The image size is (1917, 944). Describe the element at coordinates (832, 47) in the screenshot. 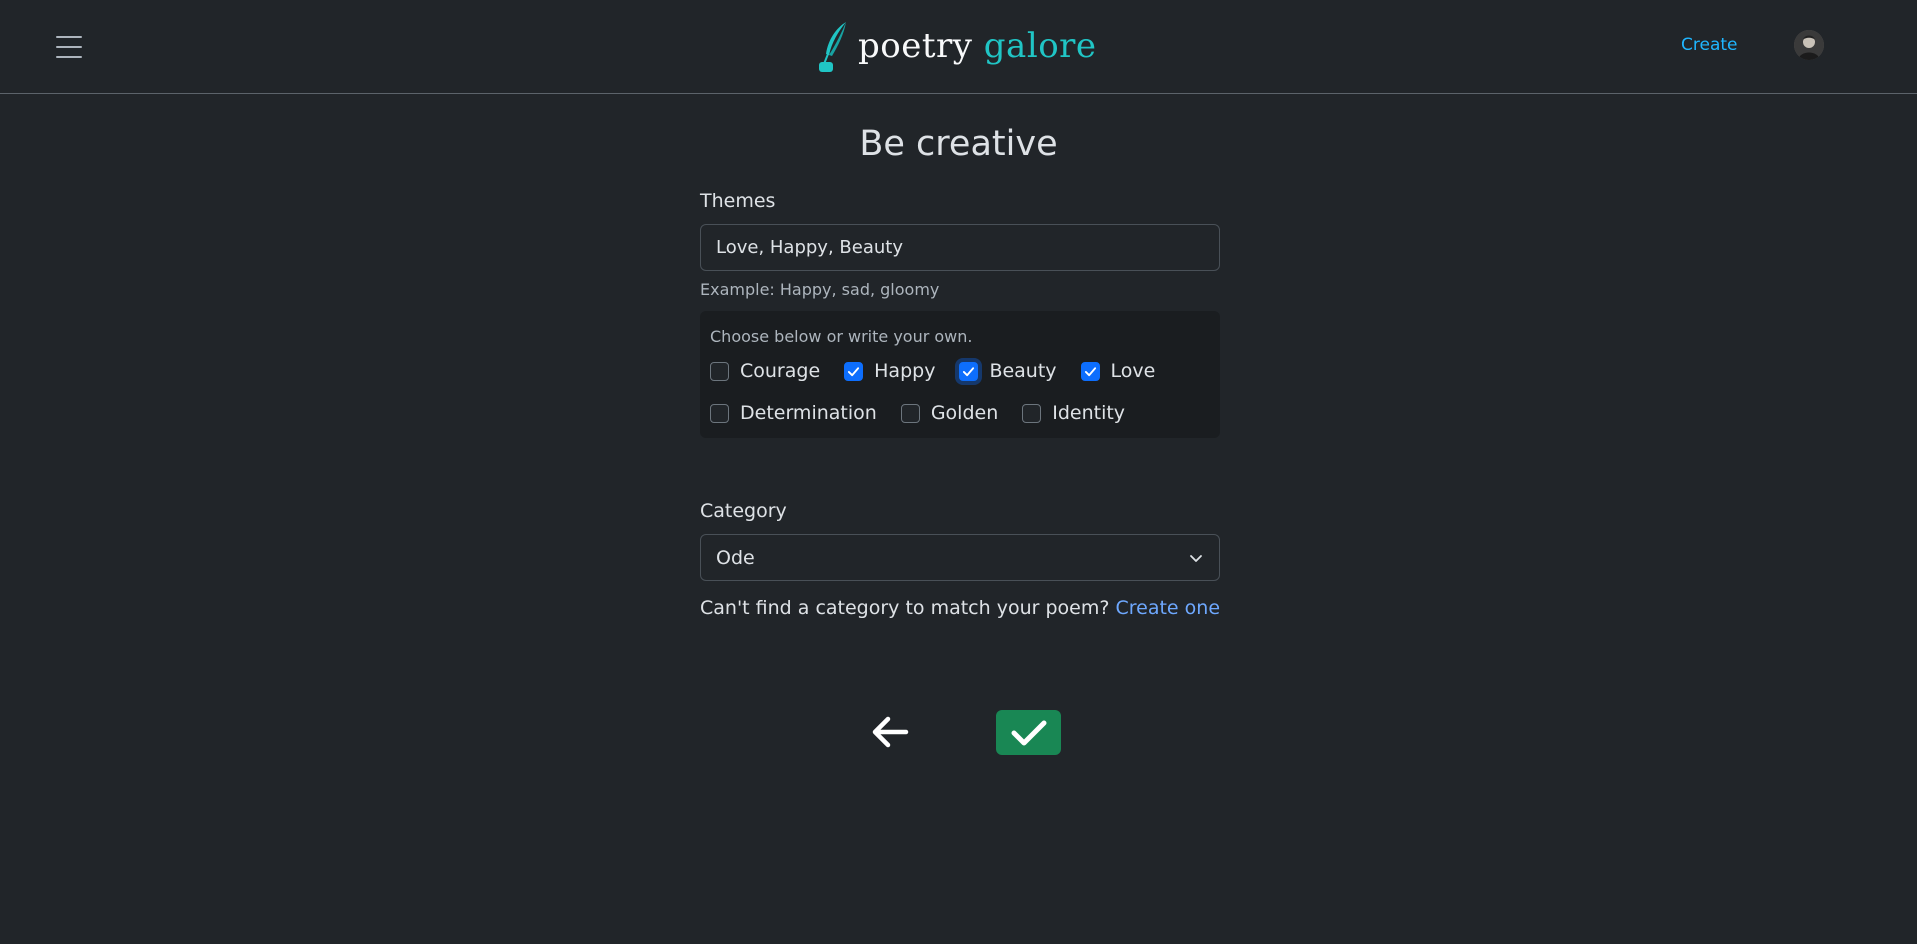

I see `quill-ink-icon` at that location.